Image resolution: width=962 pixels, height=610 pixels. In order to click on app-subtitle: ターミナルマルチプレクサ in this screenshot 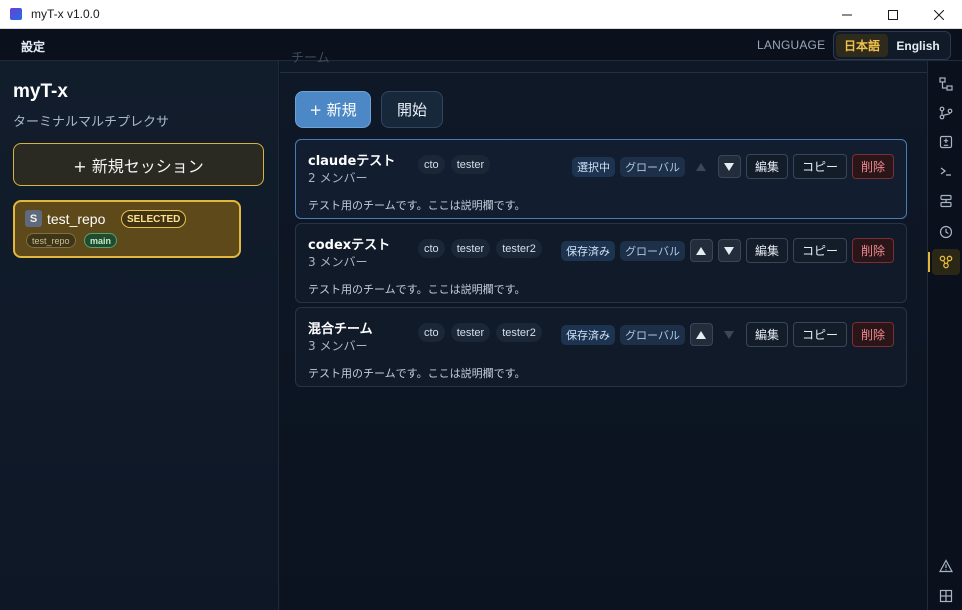, I will do `click(91, 122)`.